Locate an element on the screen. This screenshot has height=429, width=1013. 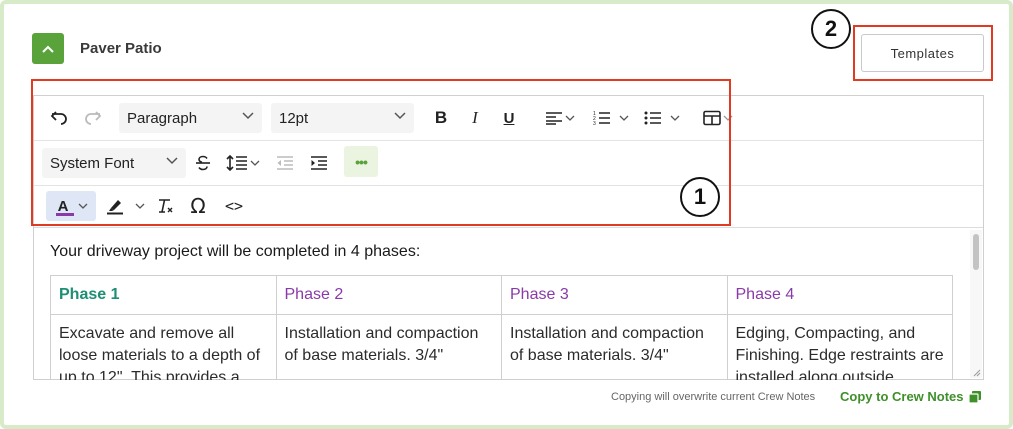
phase-4-title: Phase 4 is located at coordinates (839, 295).